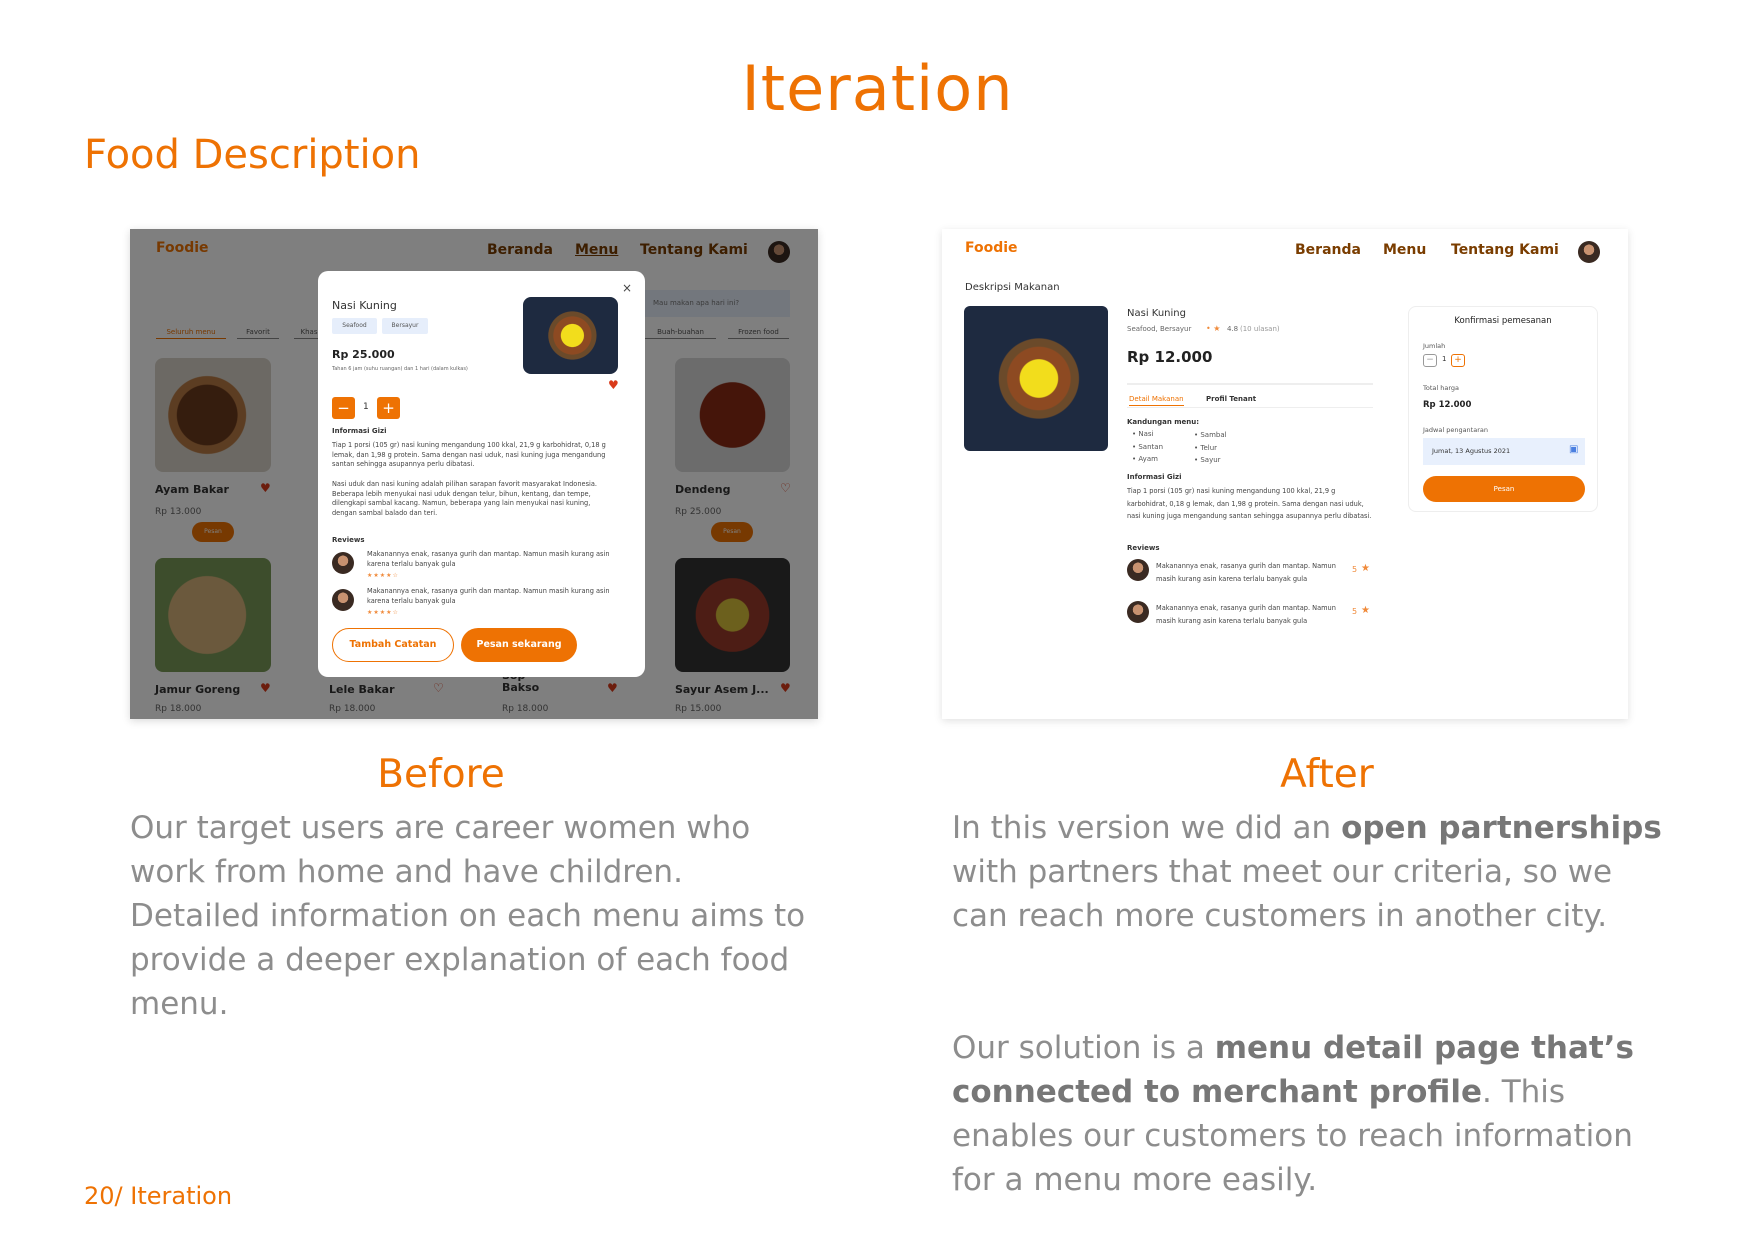 This screenshot has height=1240, width=1755. Describe the element at coordinates (1503, 321) in the screenshot. I see `order-title: Konfirmasi pemesanan` at that location.